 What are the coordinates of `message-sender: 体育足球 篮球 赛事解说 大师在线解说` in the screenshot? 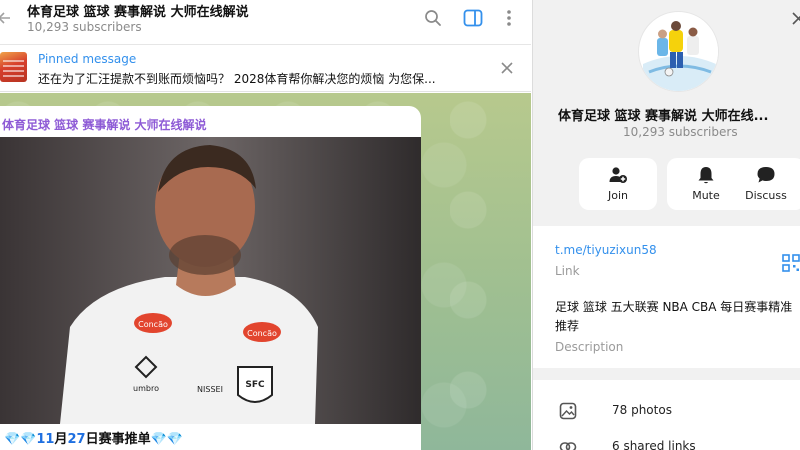 It's located at (104, 124).